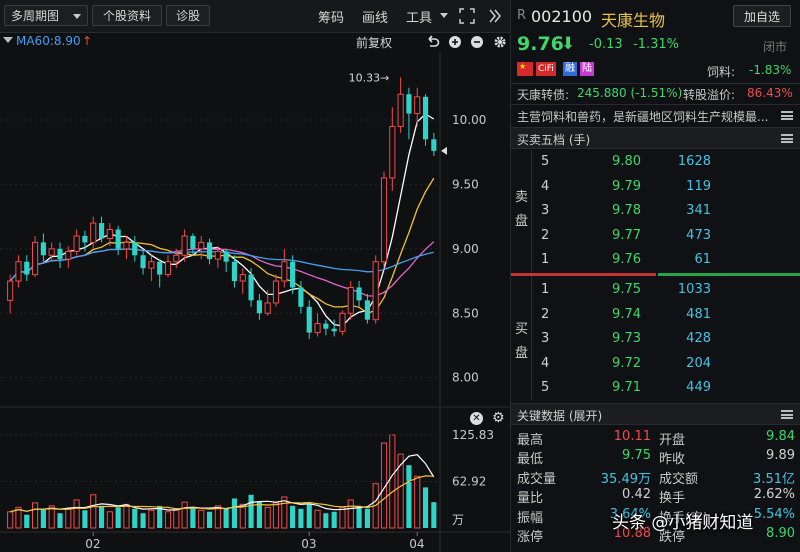  I want to click on order-volume: 1628, so click(694, 161).